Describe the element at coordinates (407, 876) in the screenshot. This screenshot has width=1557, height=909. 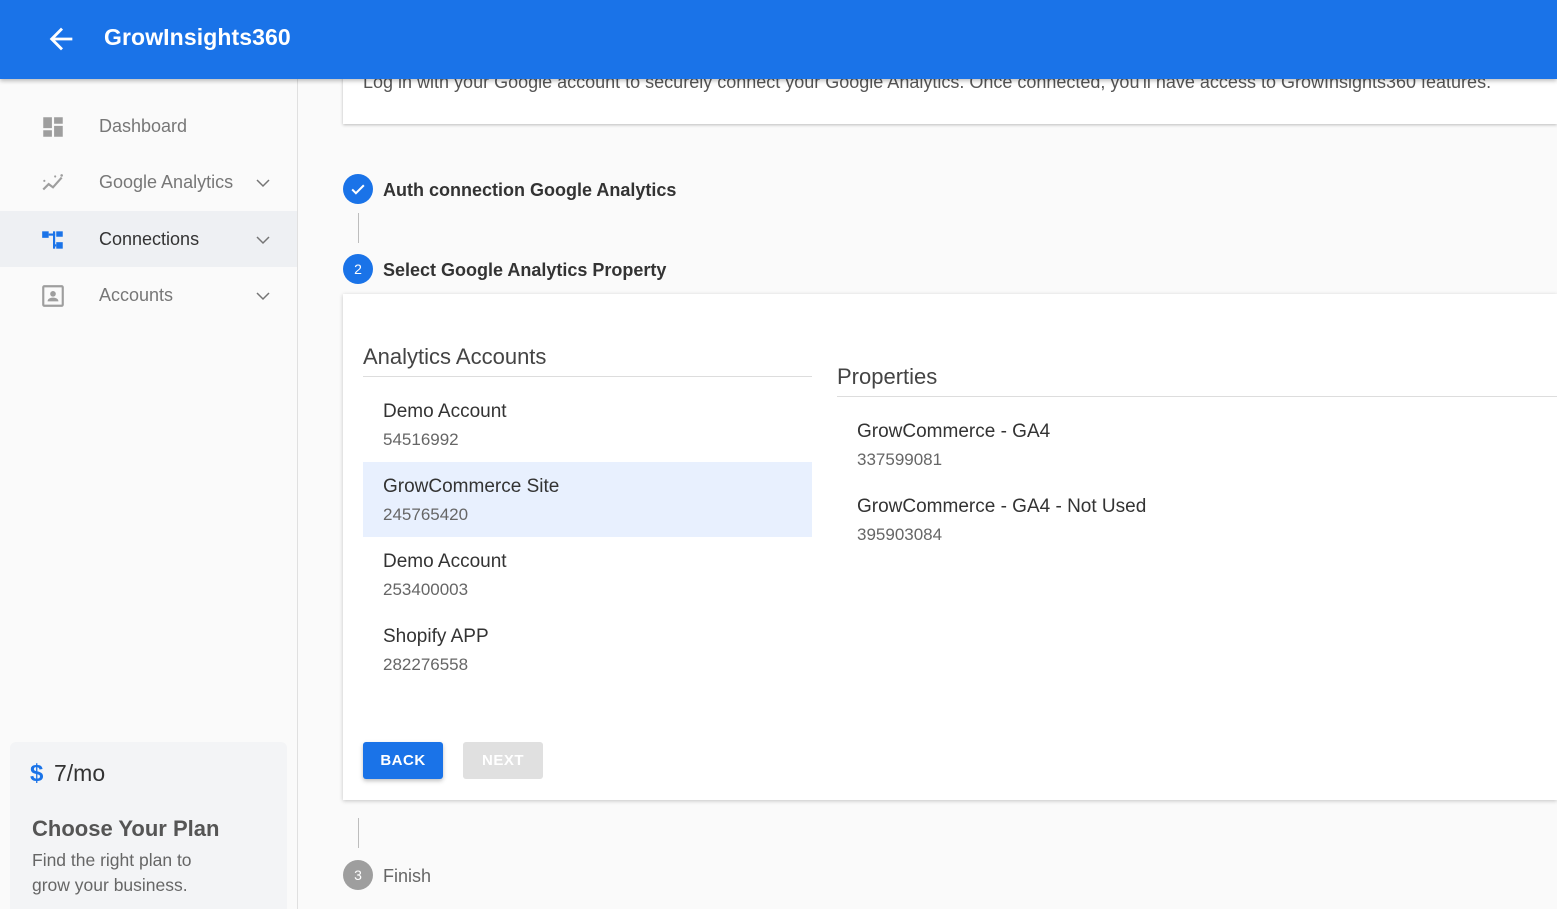
I see `step-label: Finish` at that location.